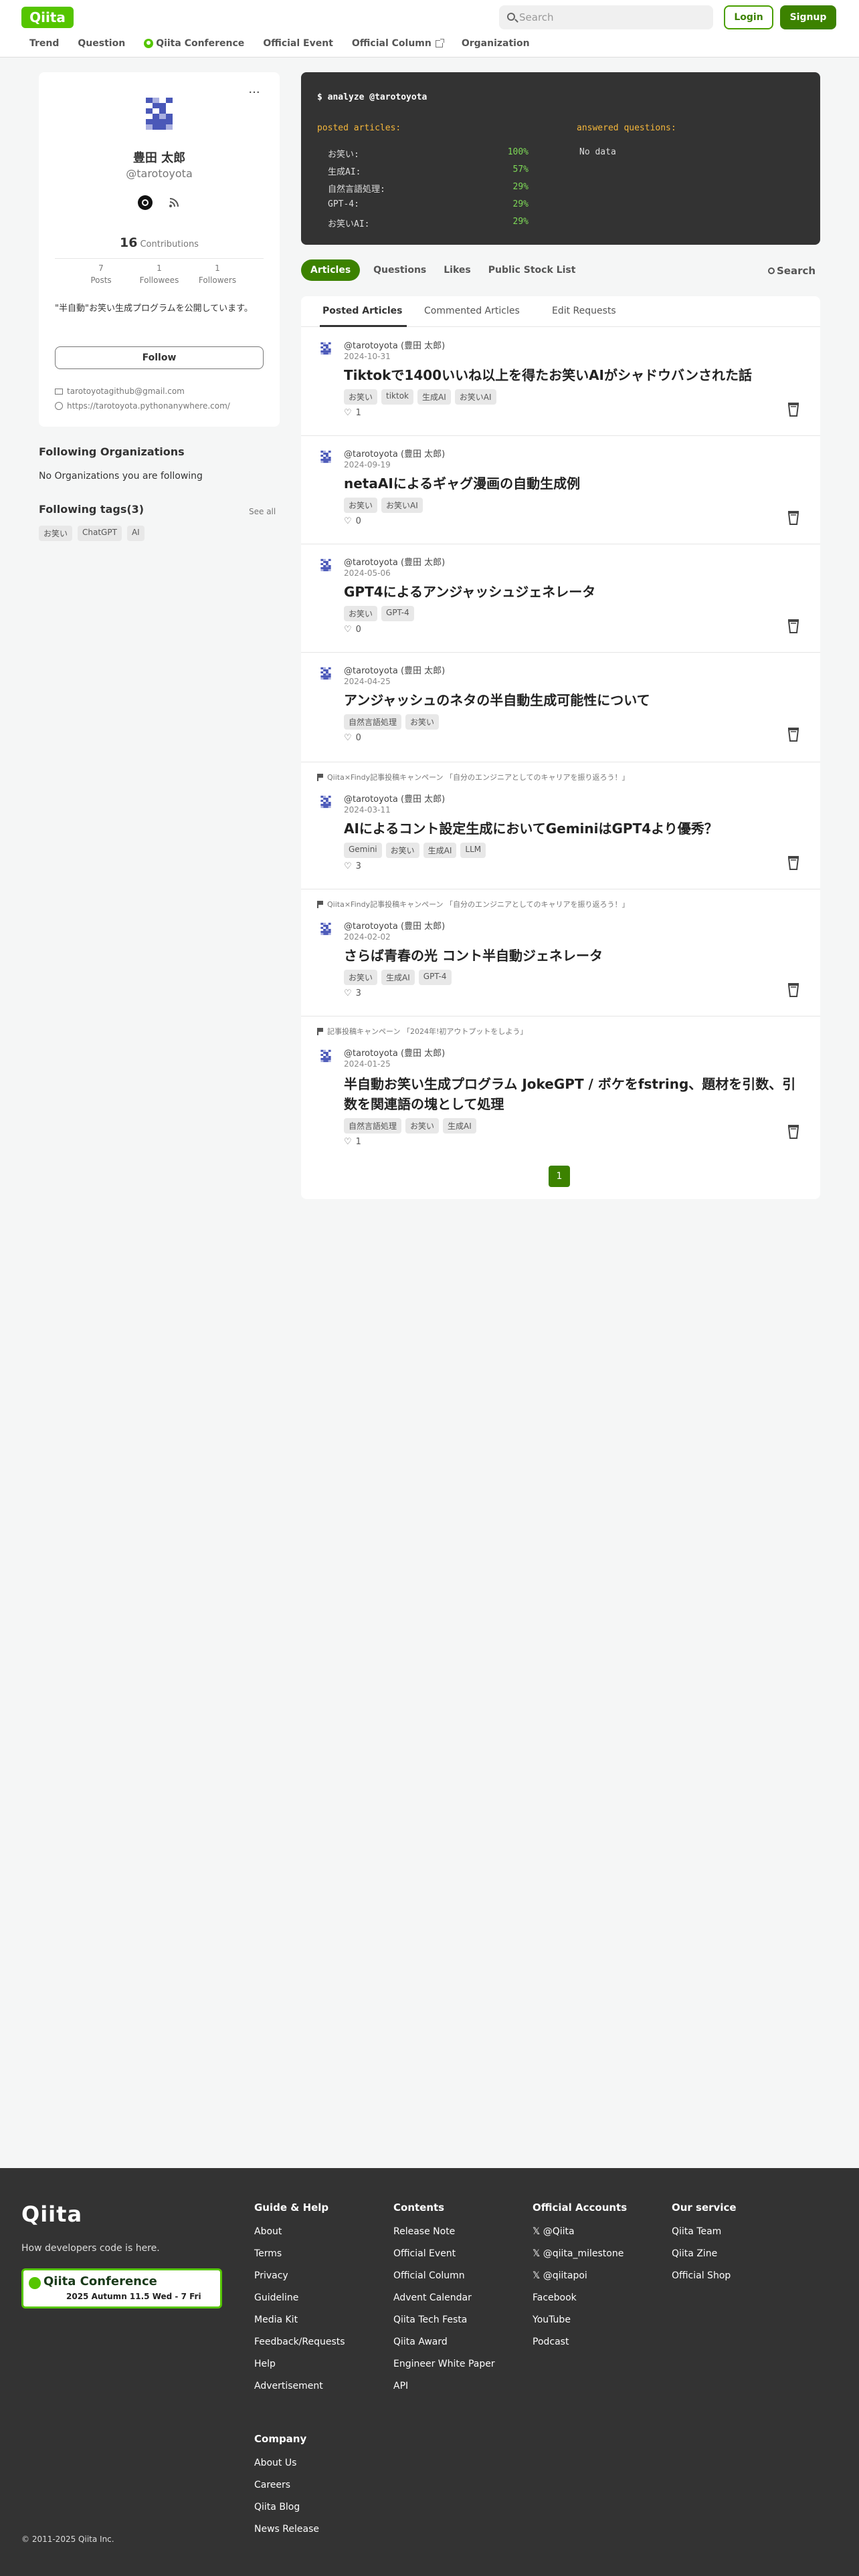  Describe the element at coordinates (444, 2260) in the screenshot. I see `footer-link: Official Event` at that location.